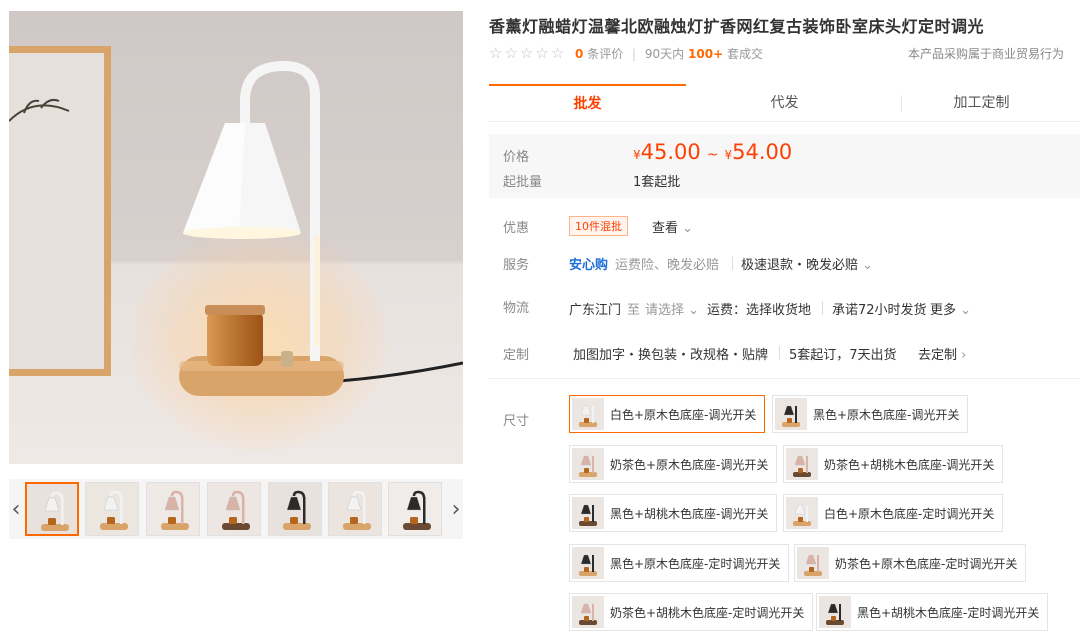 The image size is (1080, 641). I want to click on logistics-freight: 运费：选择收货地, so click(759, 310).